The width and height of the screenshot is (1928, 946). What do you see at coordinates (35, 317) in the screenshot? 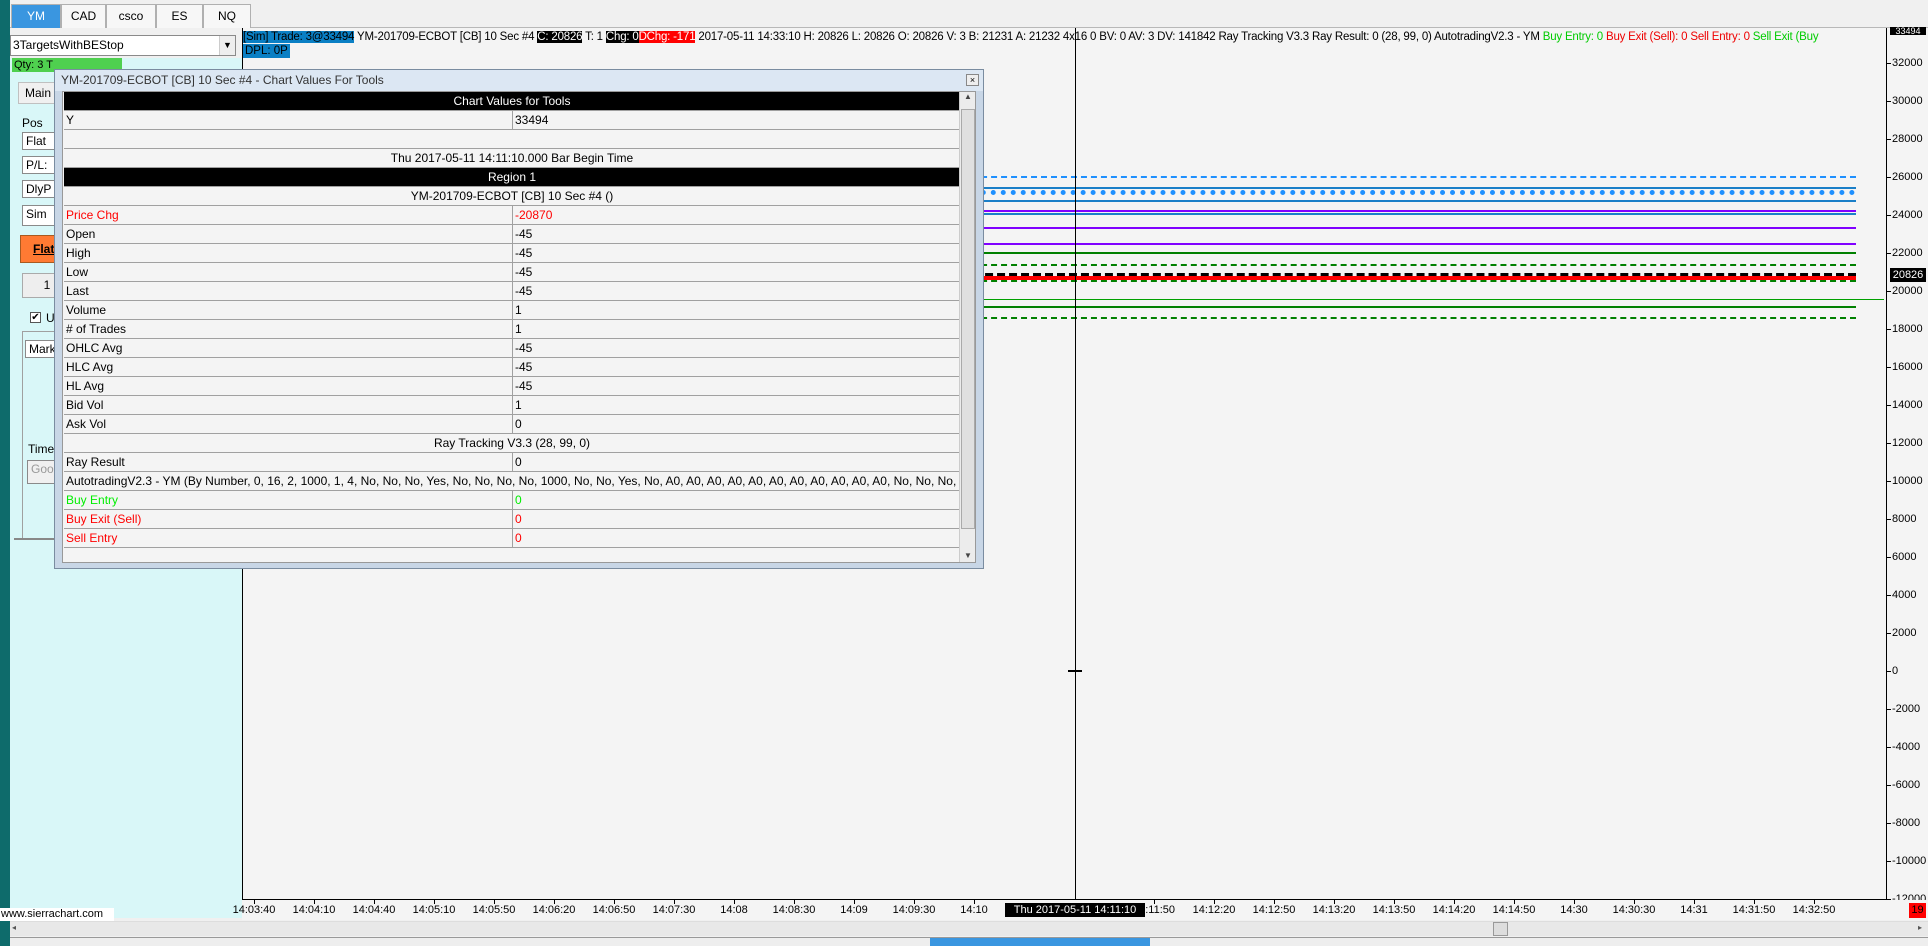
I see `checkbox: ✔` at bounding box center [35, 317].